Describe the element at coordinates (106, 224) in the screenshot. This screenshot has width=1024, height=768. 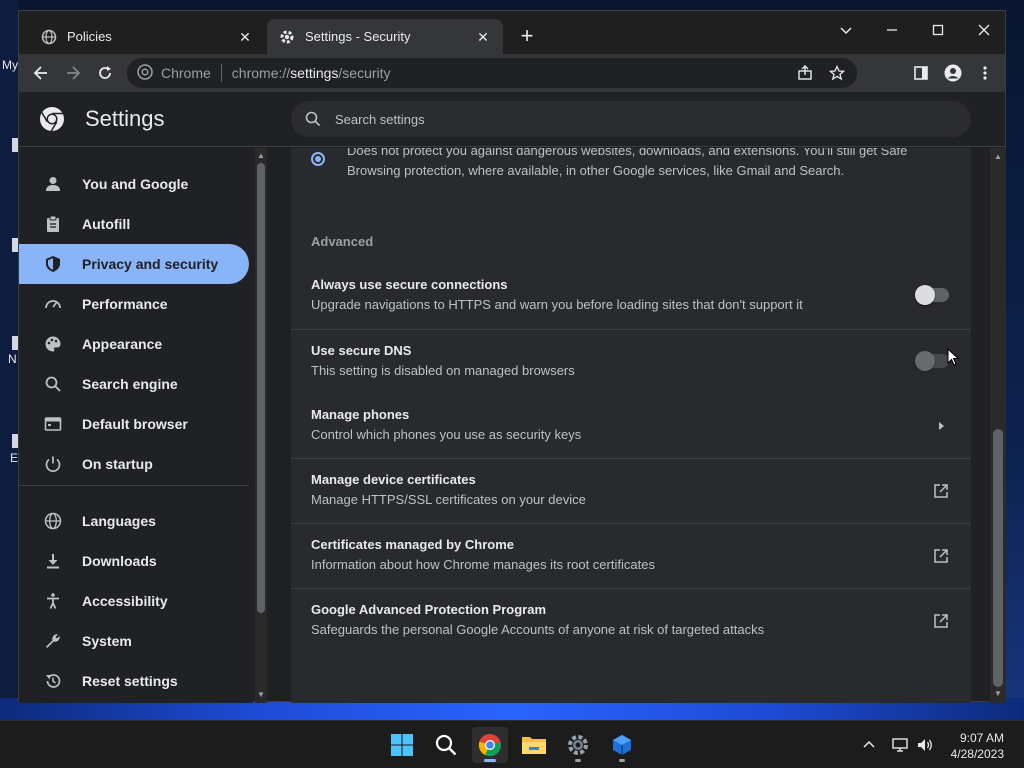
I see `sidebar-item-label: Autofill` at that location.